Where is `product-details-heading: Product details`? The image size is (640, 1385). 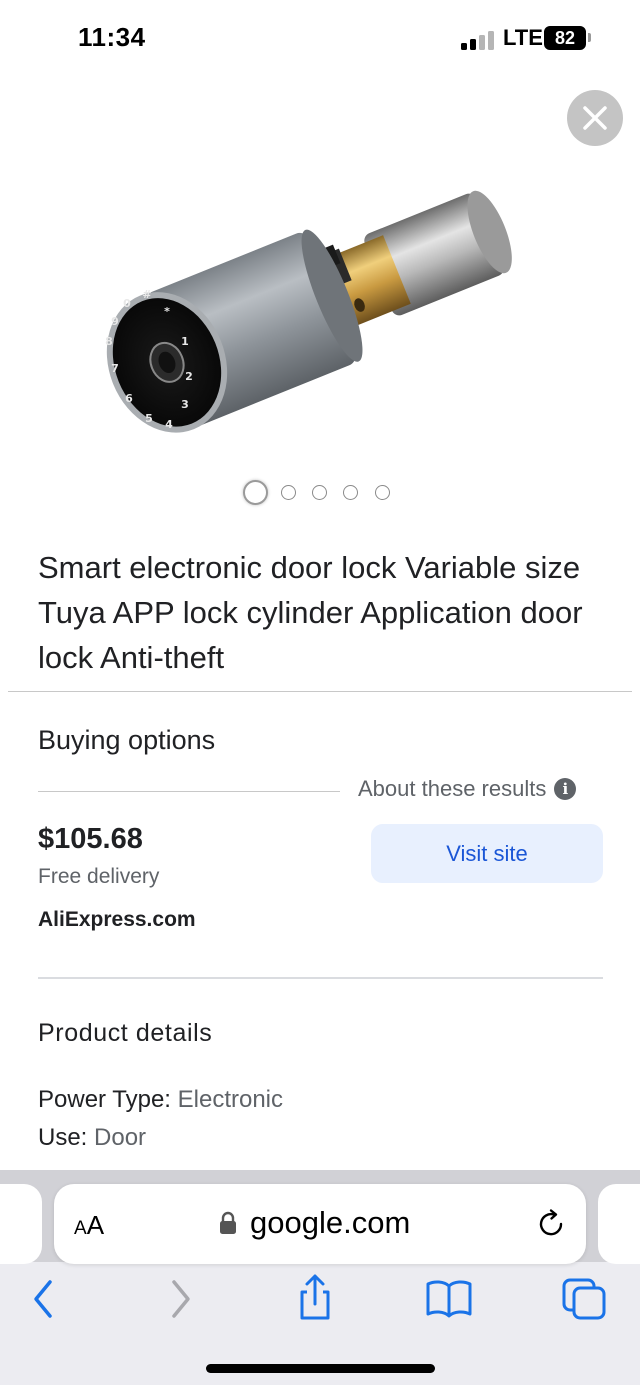
product-details-heading: Product details is located at coordinates (125, 1033).